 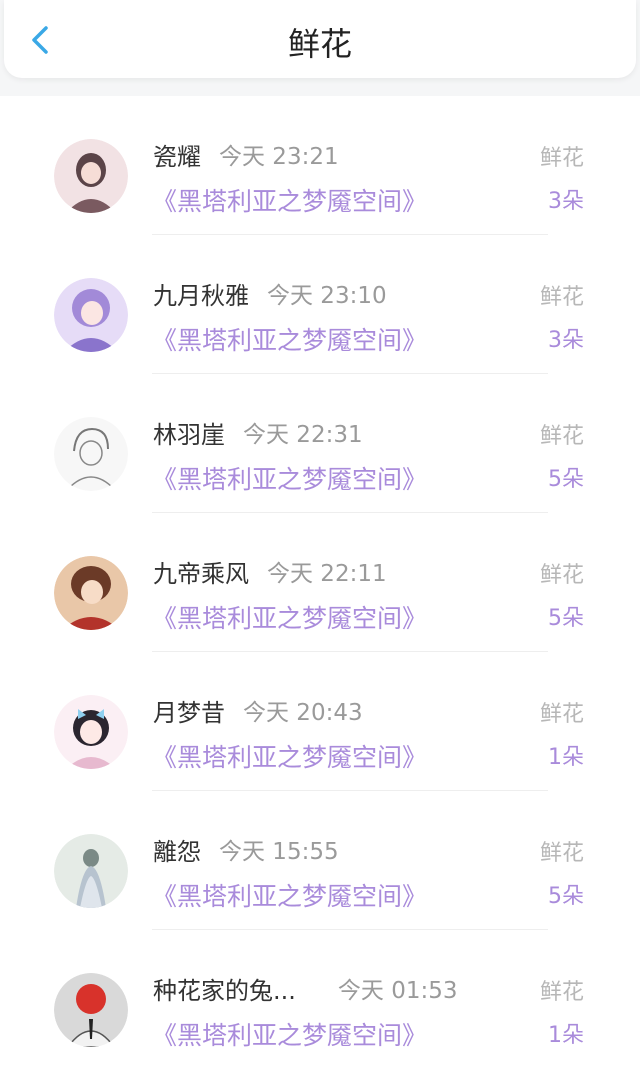 I want to click on name-row: 林羽崖 今天 22:31, so click(x=258, y=432).